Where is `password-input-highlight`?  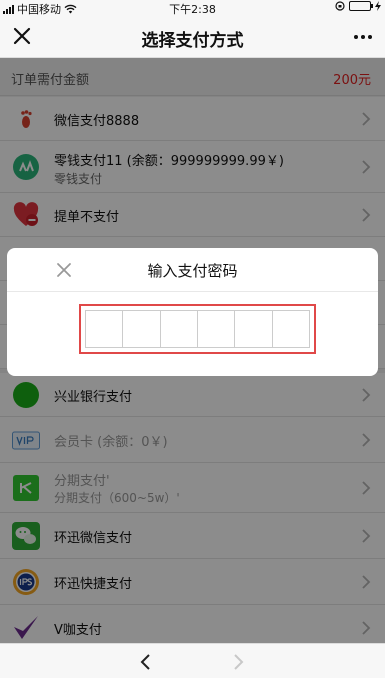
password-input-highlight is located at coordinates (197, 329).